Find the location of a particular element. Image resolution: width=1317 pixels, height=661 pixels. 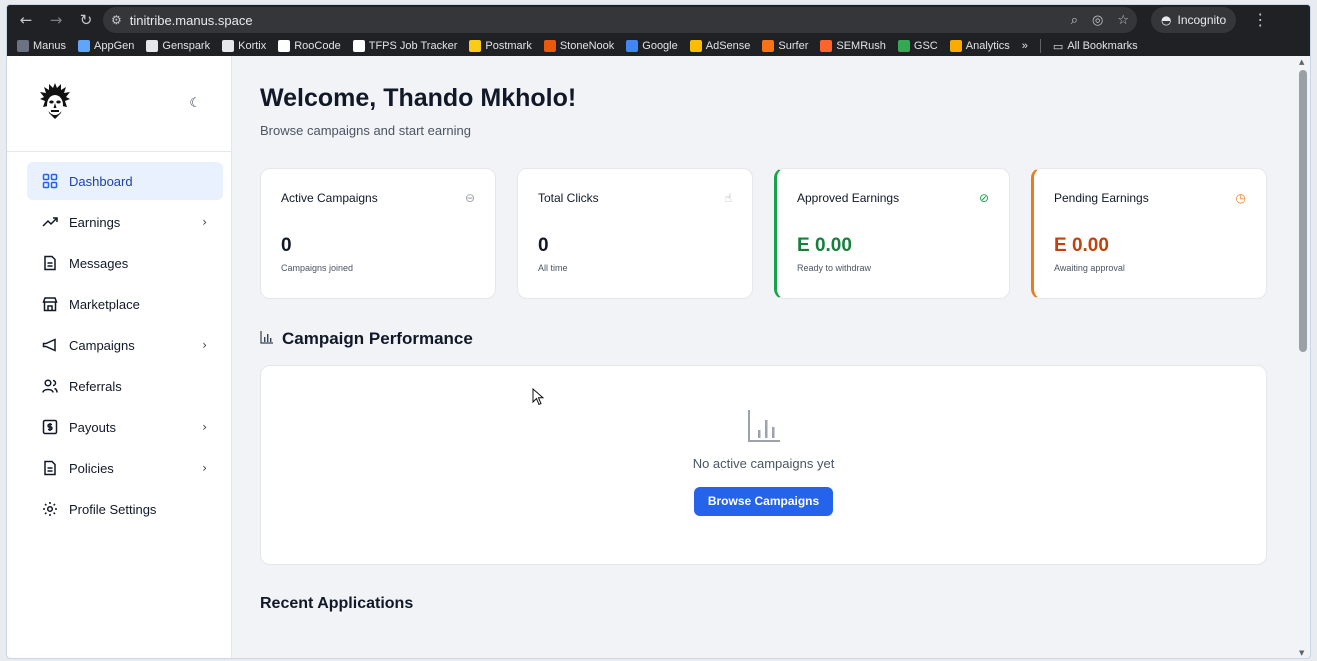

bookmark-appgen: AppGen is located at coordinates (106, 46).